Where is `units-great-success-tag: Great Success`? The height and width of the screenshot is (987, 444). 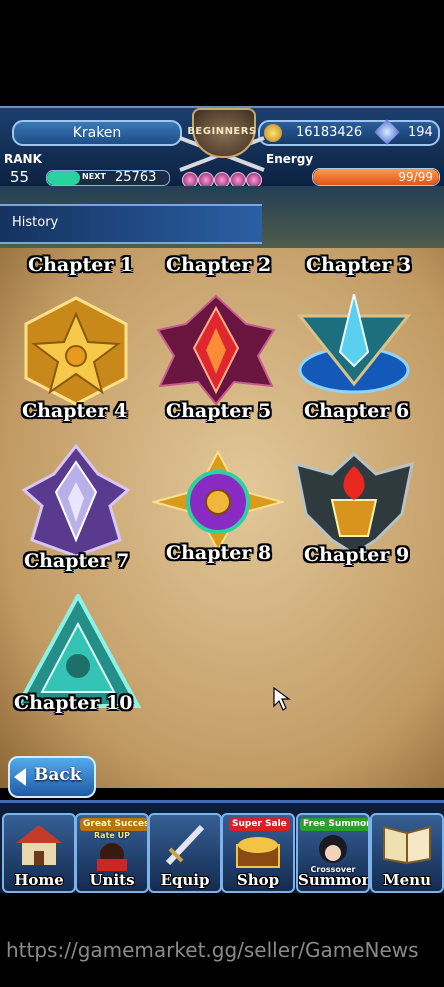
units-great-success-tag: Great Success is located at coordinates (113, 824).